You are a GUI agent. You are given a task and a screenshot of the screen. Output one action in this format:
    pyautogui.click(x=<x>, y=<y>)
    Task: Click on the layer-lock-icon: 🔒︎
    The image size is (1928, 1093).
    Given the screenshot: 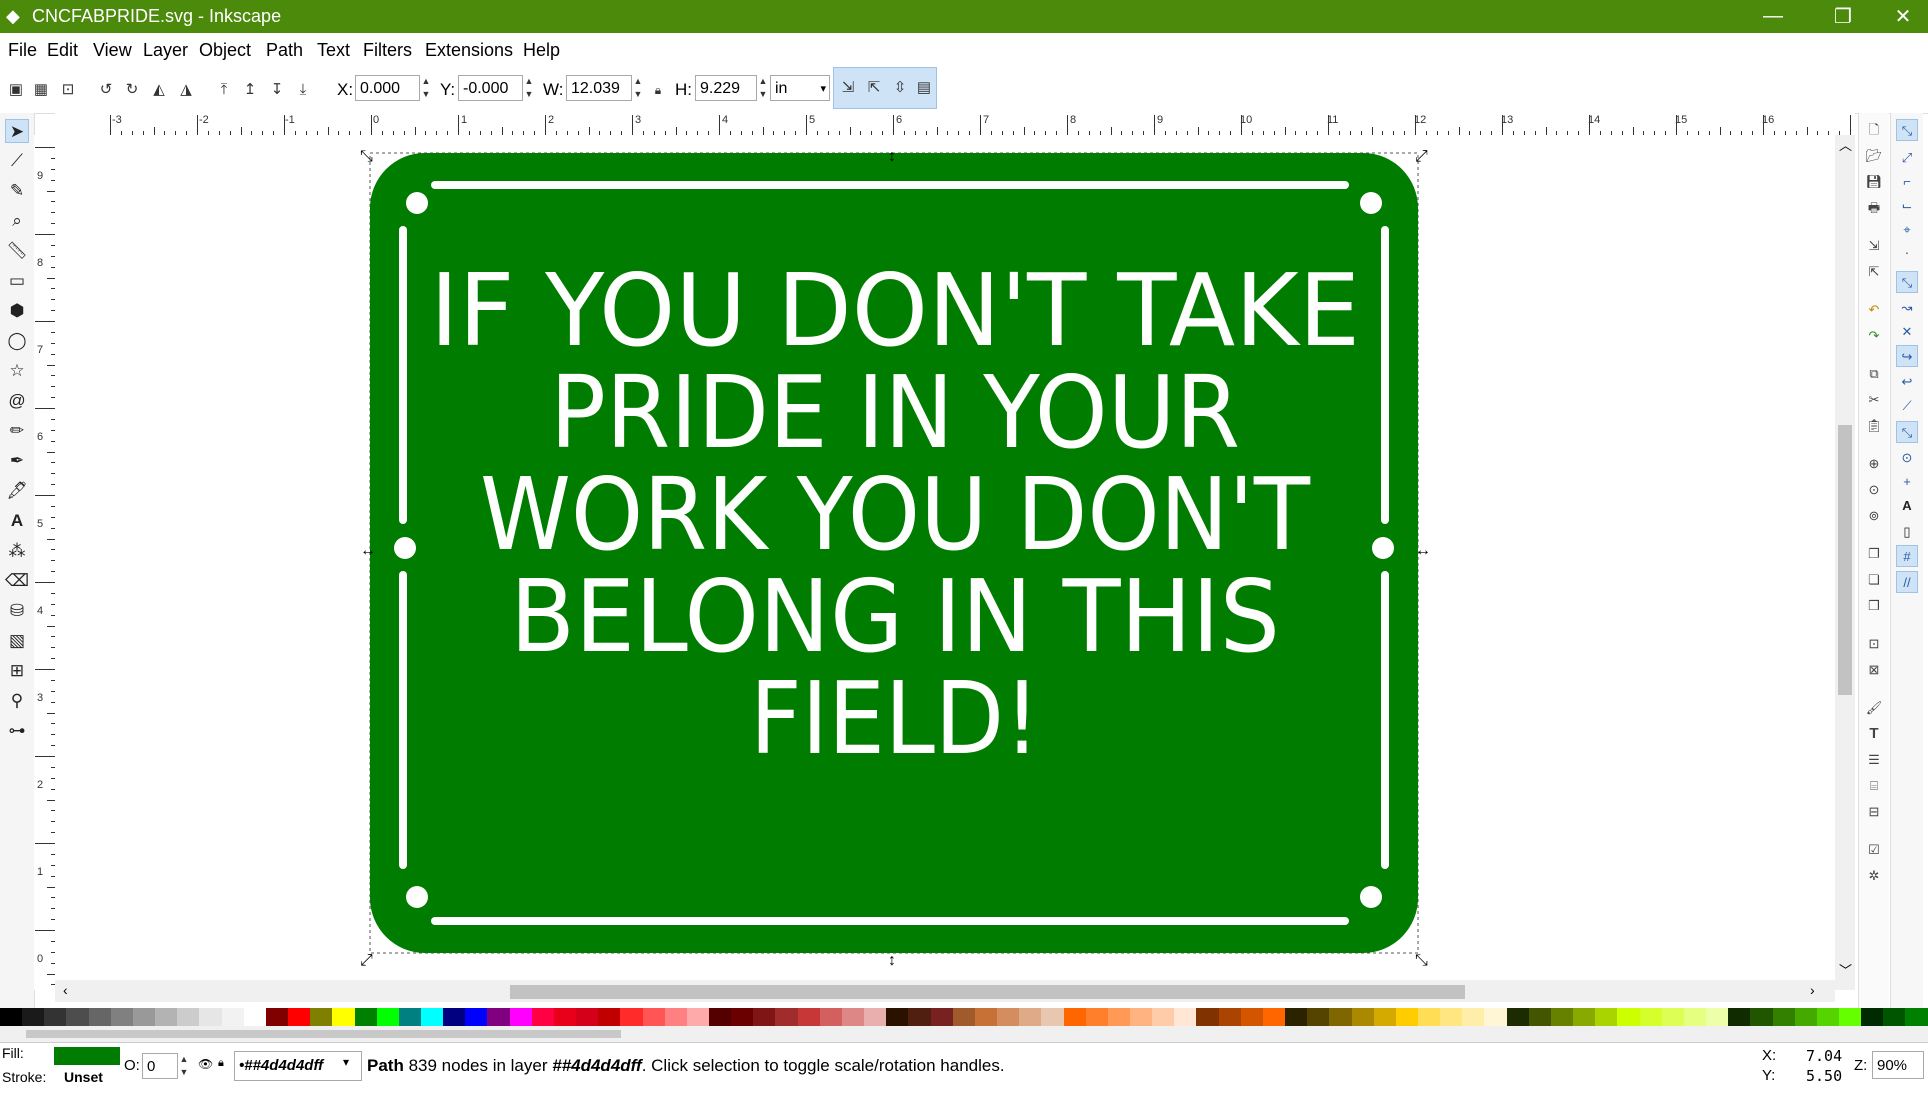 What is the action you would take?
    pyautogui.click(x=221, y=1063)
    